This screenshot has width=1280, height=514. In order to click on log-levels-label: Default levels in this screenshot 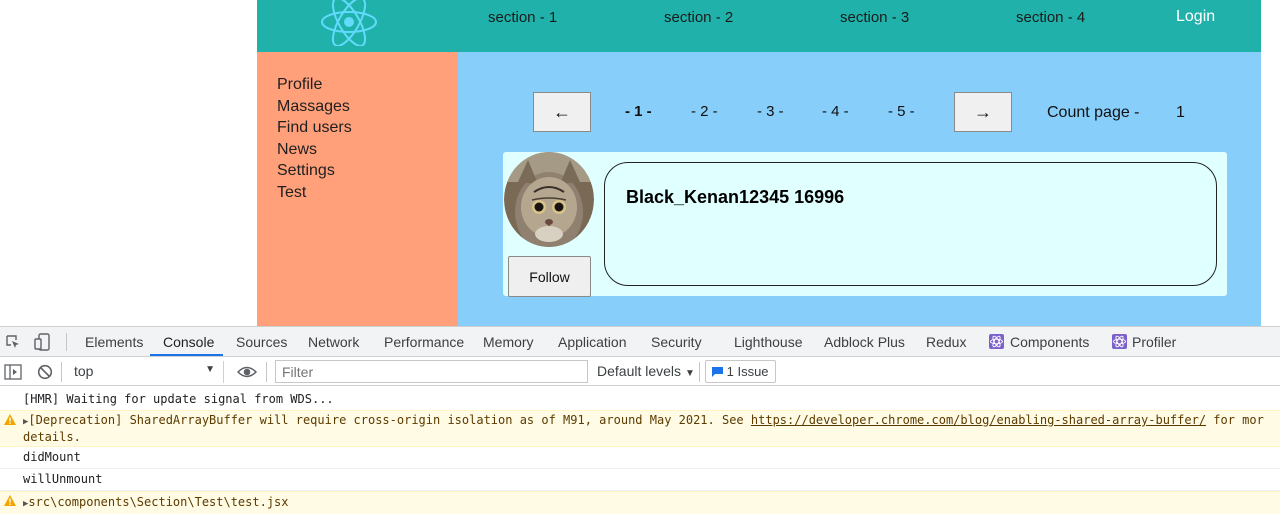, I will do `click(639, 371)`.